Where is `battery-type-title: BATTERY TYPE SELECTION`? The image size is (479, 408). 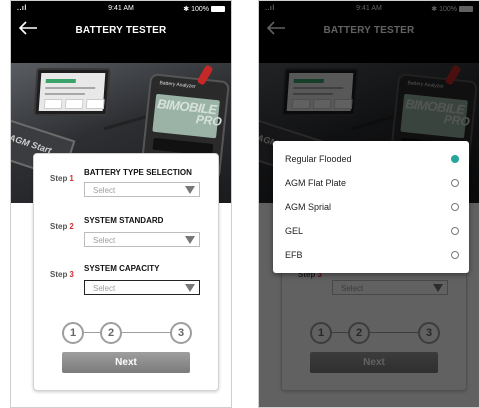 battery-type-title: BATTERY TYPE SELECTION is located at coordinates (138, 172).